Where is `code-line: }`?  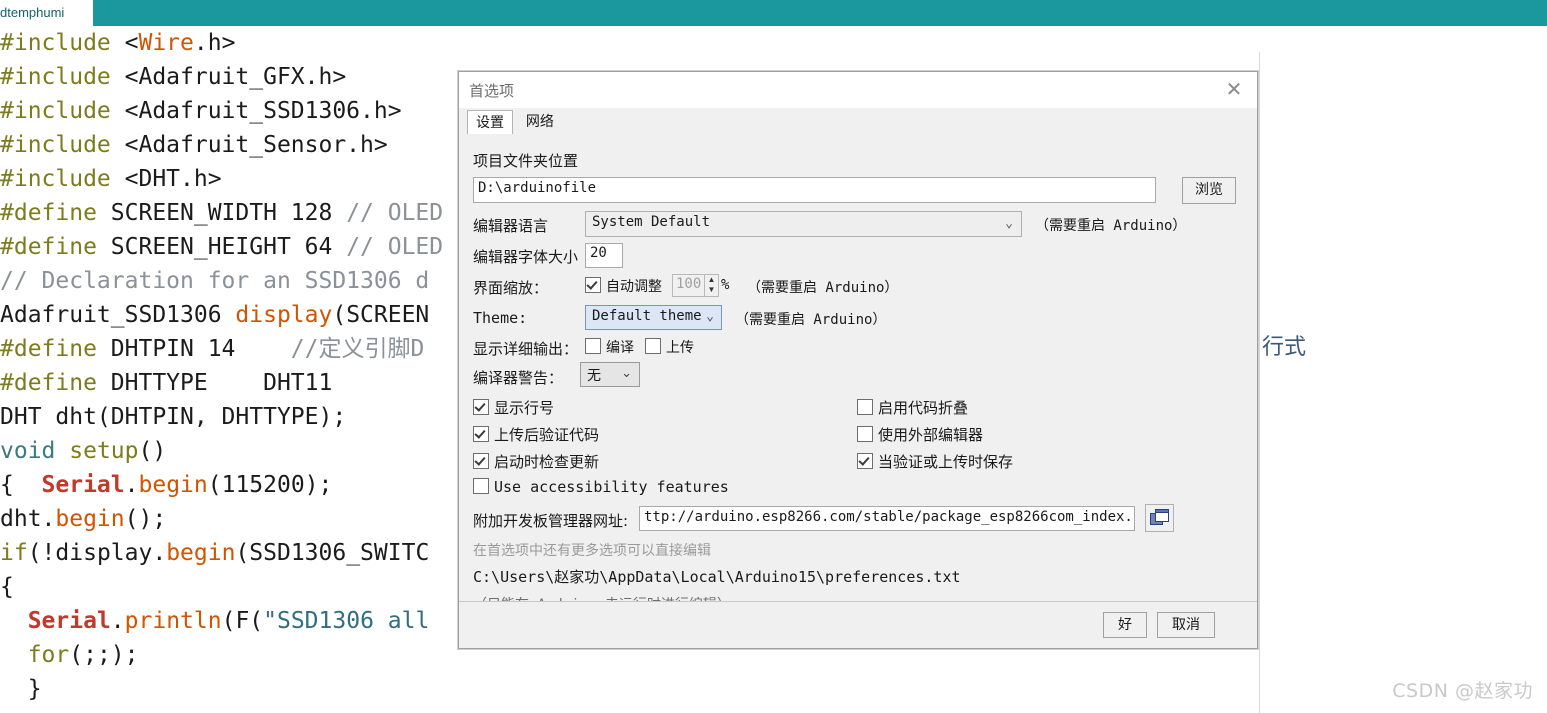 code-line: } is located at coordinates (221, 689).